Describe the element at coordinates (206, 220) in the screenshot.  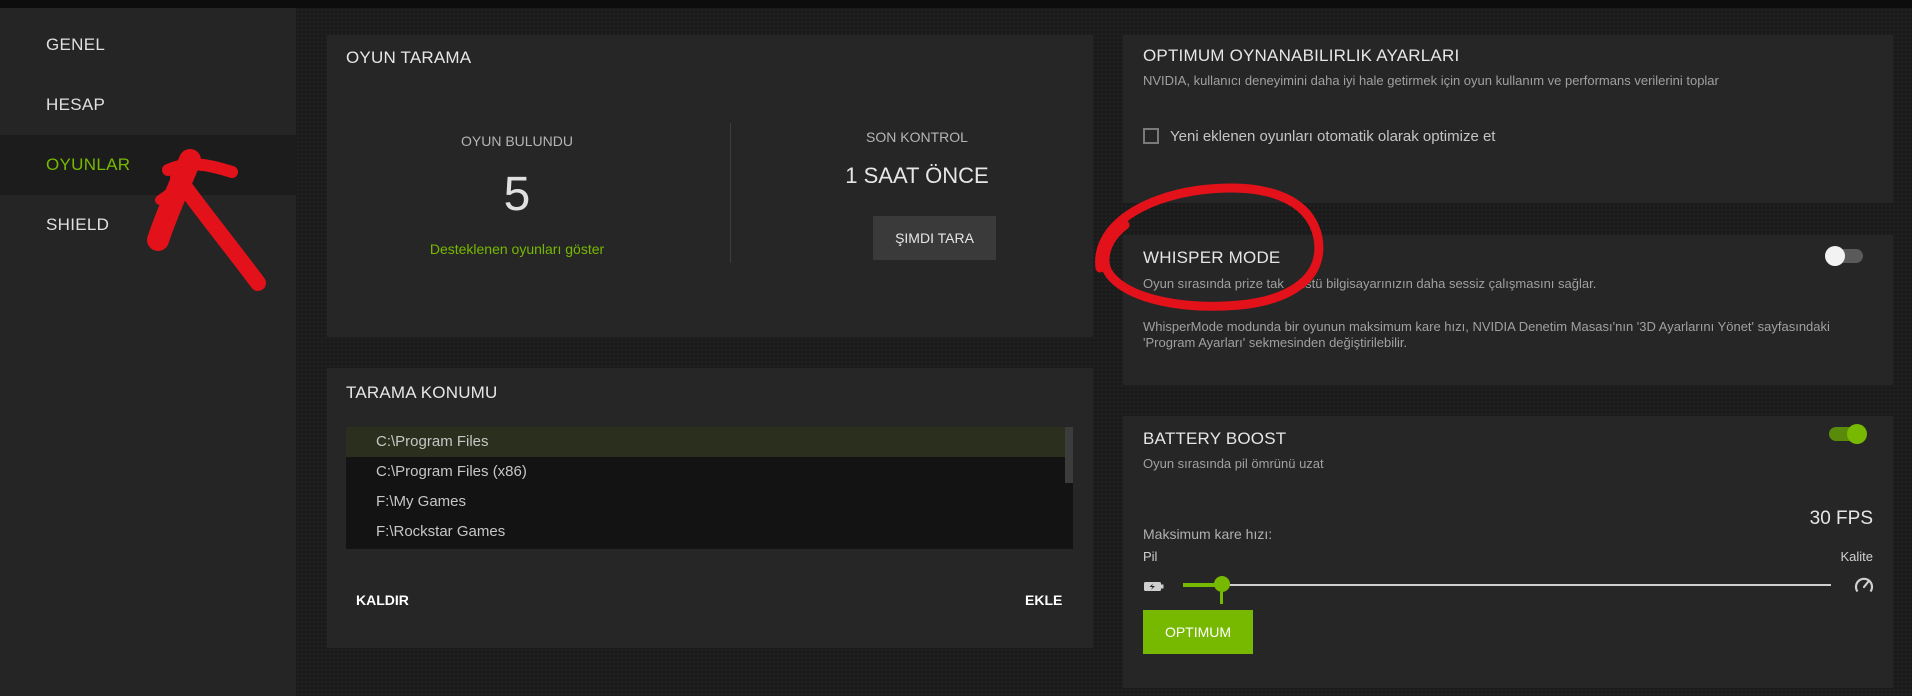
I see `red-arrow-annotation` at that location.